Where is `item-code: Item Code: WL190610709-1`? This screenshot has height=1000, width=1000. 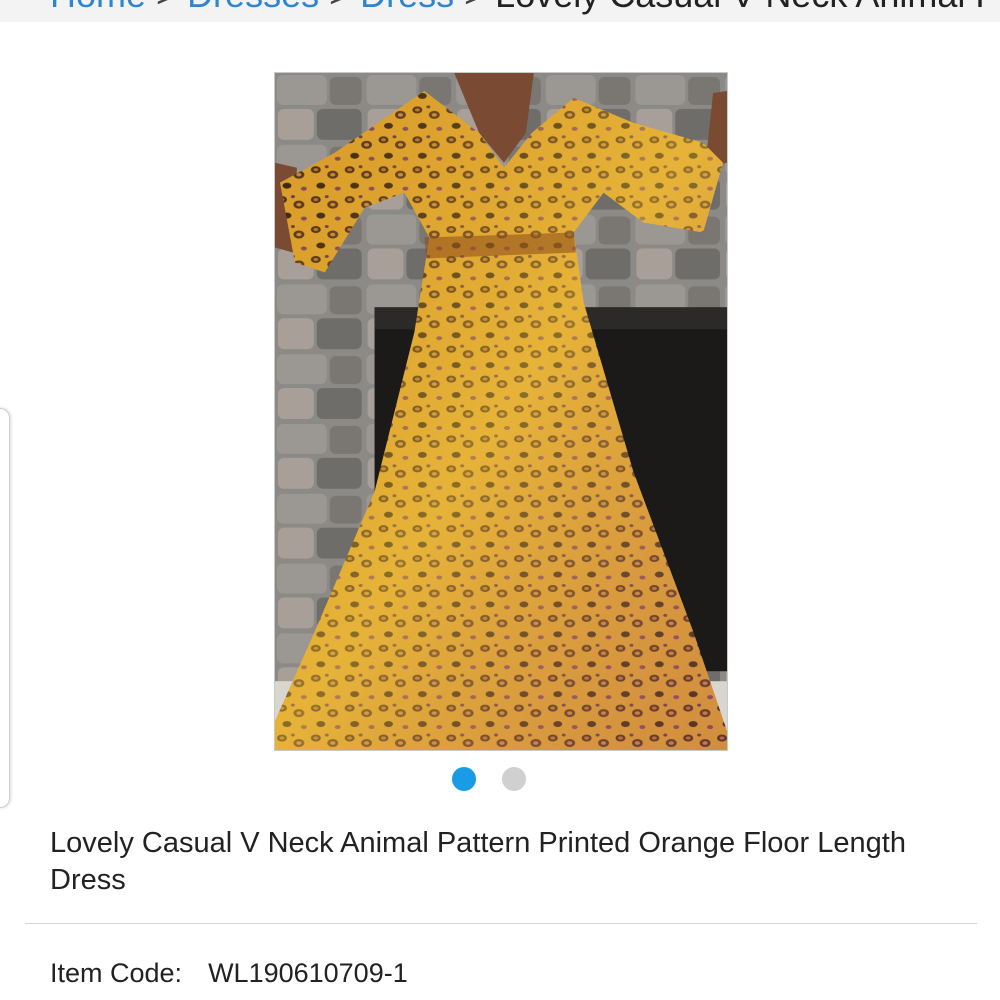
item-code: Item Code: WL190610709-1 is located at coordinates (229, 973).